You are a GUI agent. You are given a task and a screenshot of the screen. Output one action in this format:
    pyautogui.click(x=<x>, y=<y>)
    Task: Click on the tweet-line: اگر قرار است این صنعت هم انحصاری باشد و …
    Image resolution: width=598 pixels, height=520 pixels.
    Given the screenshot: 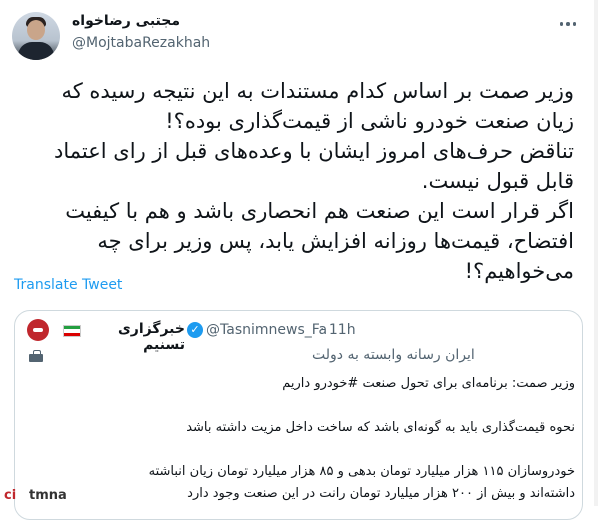 What is the action you would take?
    pyautogui.click(x=319, y=211)
    